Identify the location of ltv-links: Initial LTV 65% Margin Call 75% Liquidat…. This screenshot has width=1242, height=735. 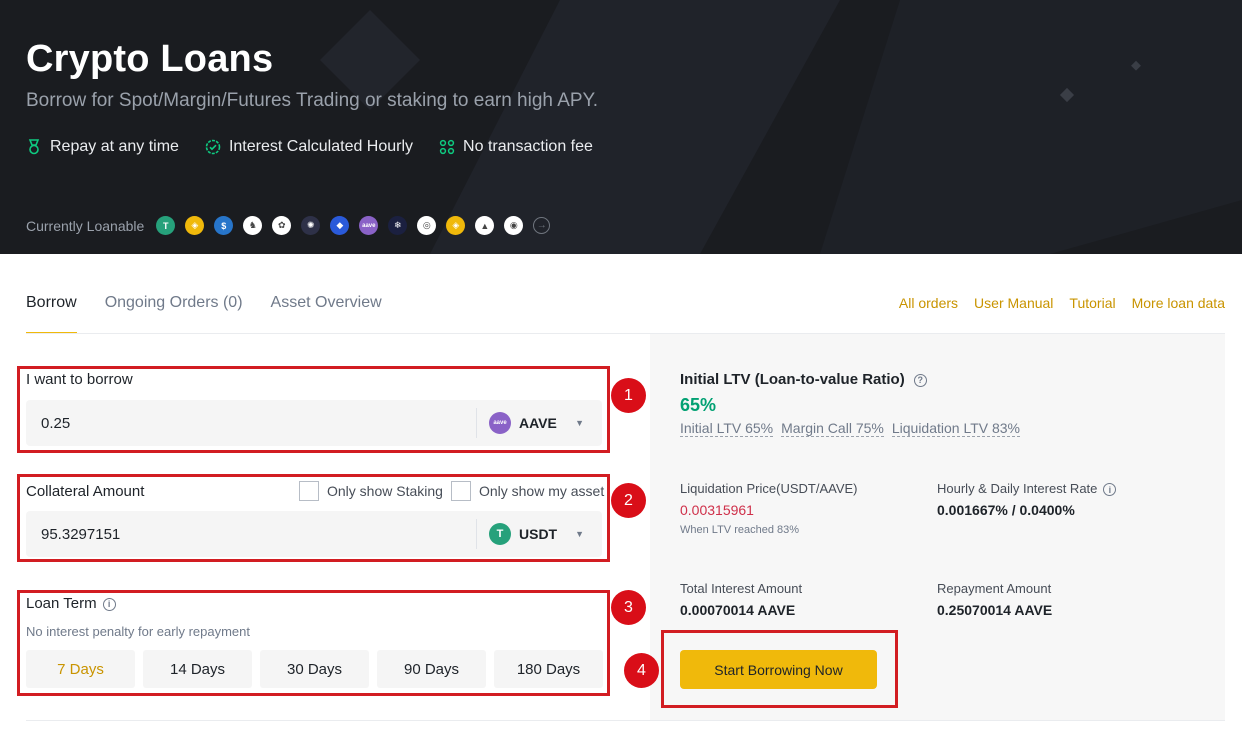
(850, 428).